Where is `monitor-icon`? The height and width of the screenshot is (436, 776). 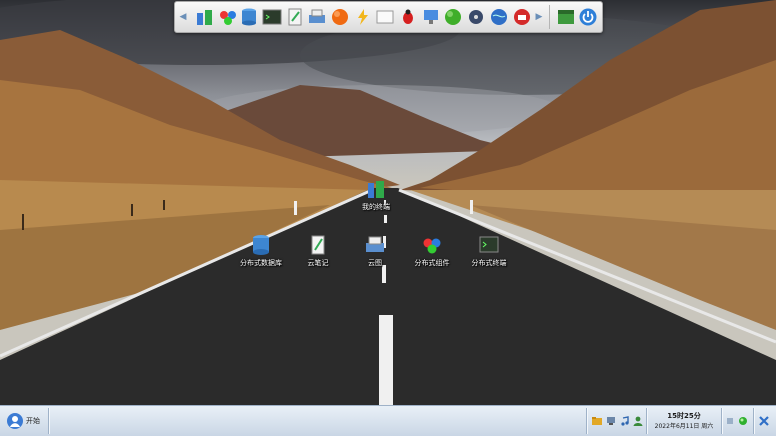
monitor-icon is located at coordinates (431, 17).